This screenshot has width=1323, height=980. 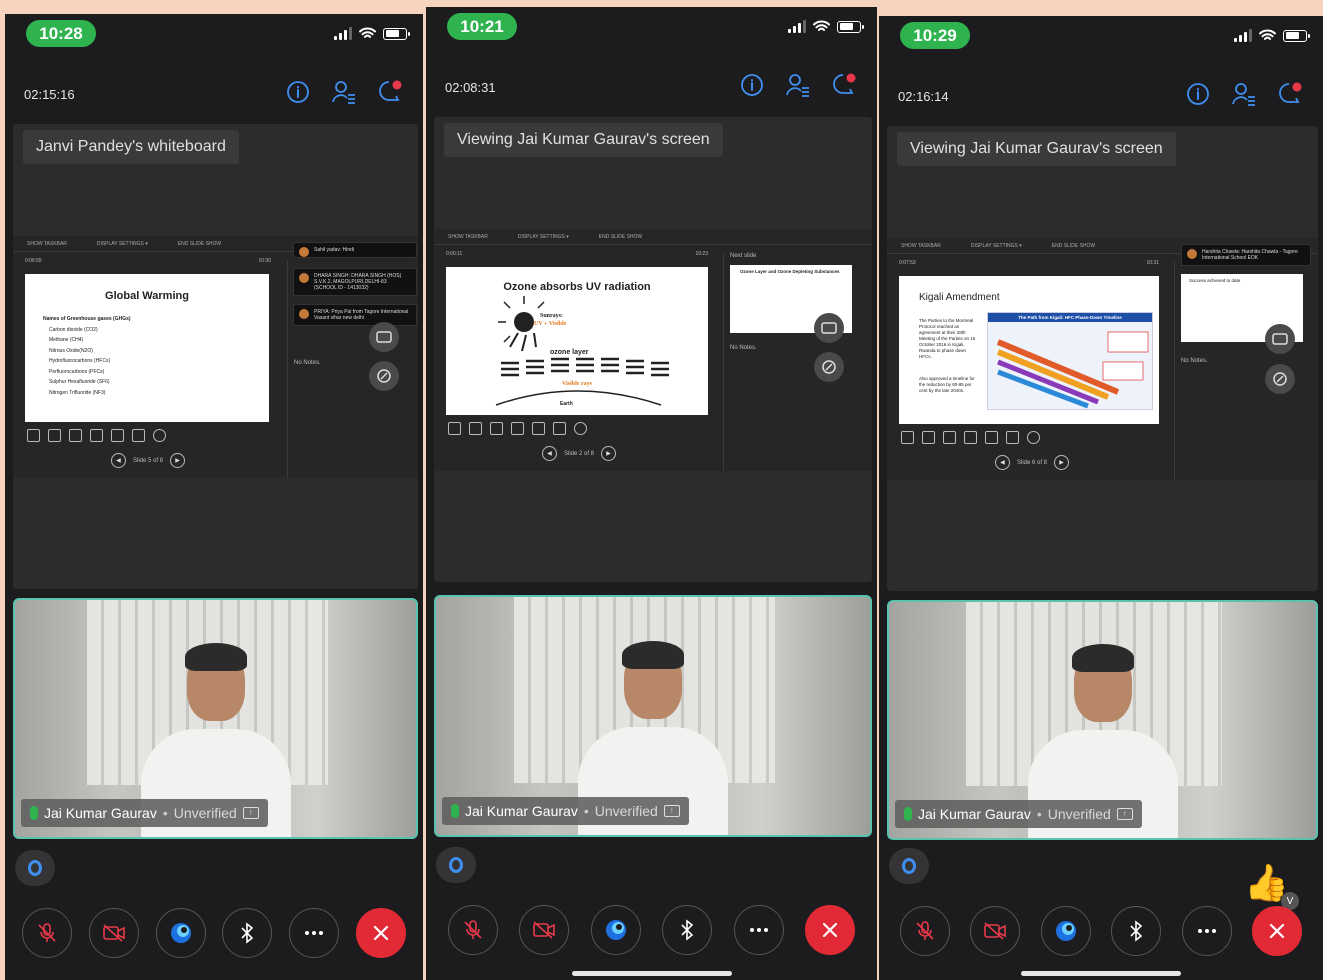 What do you see at coordinates (579, 453) in the screenshot?
I see `slide-counter: Slide 2 of 8` at bounding box center [579, 453].